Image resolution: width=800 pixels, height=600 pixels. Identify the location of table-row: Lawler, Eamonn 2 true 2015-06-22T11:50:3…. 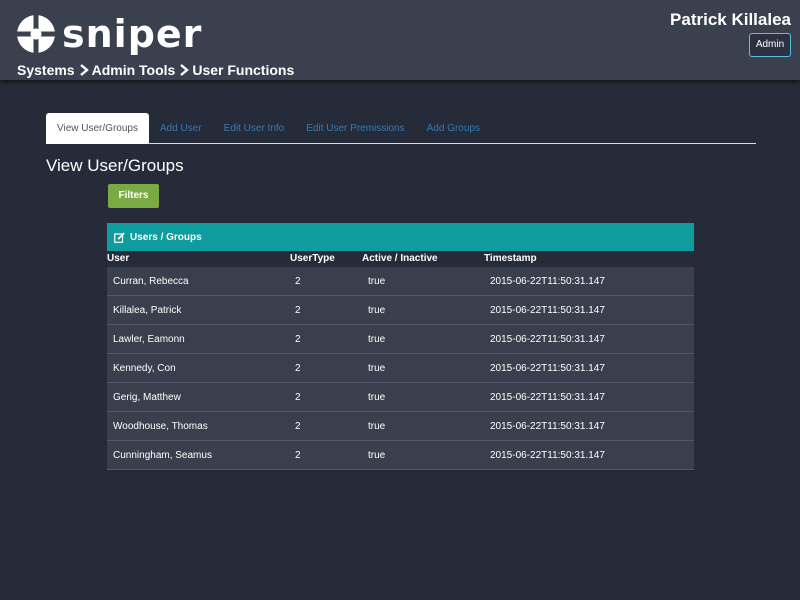
(400, 339).